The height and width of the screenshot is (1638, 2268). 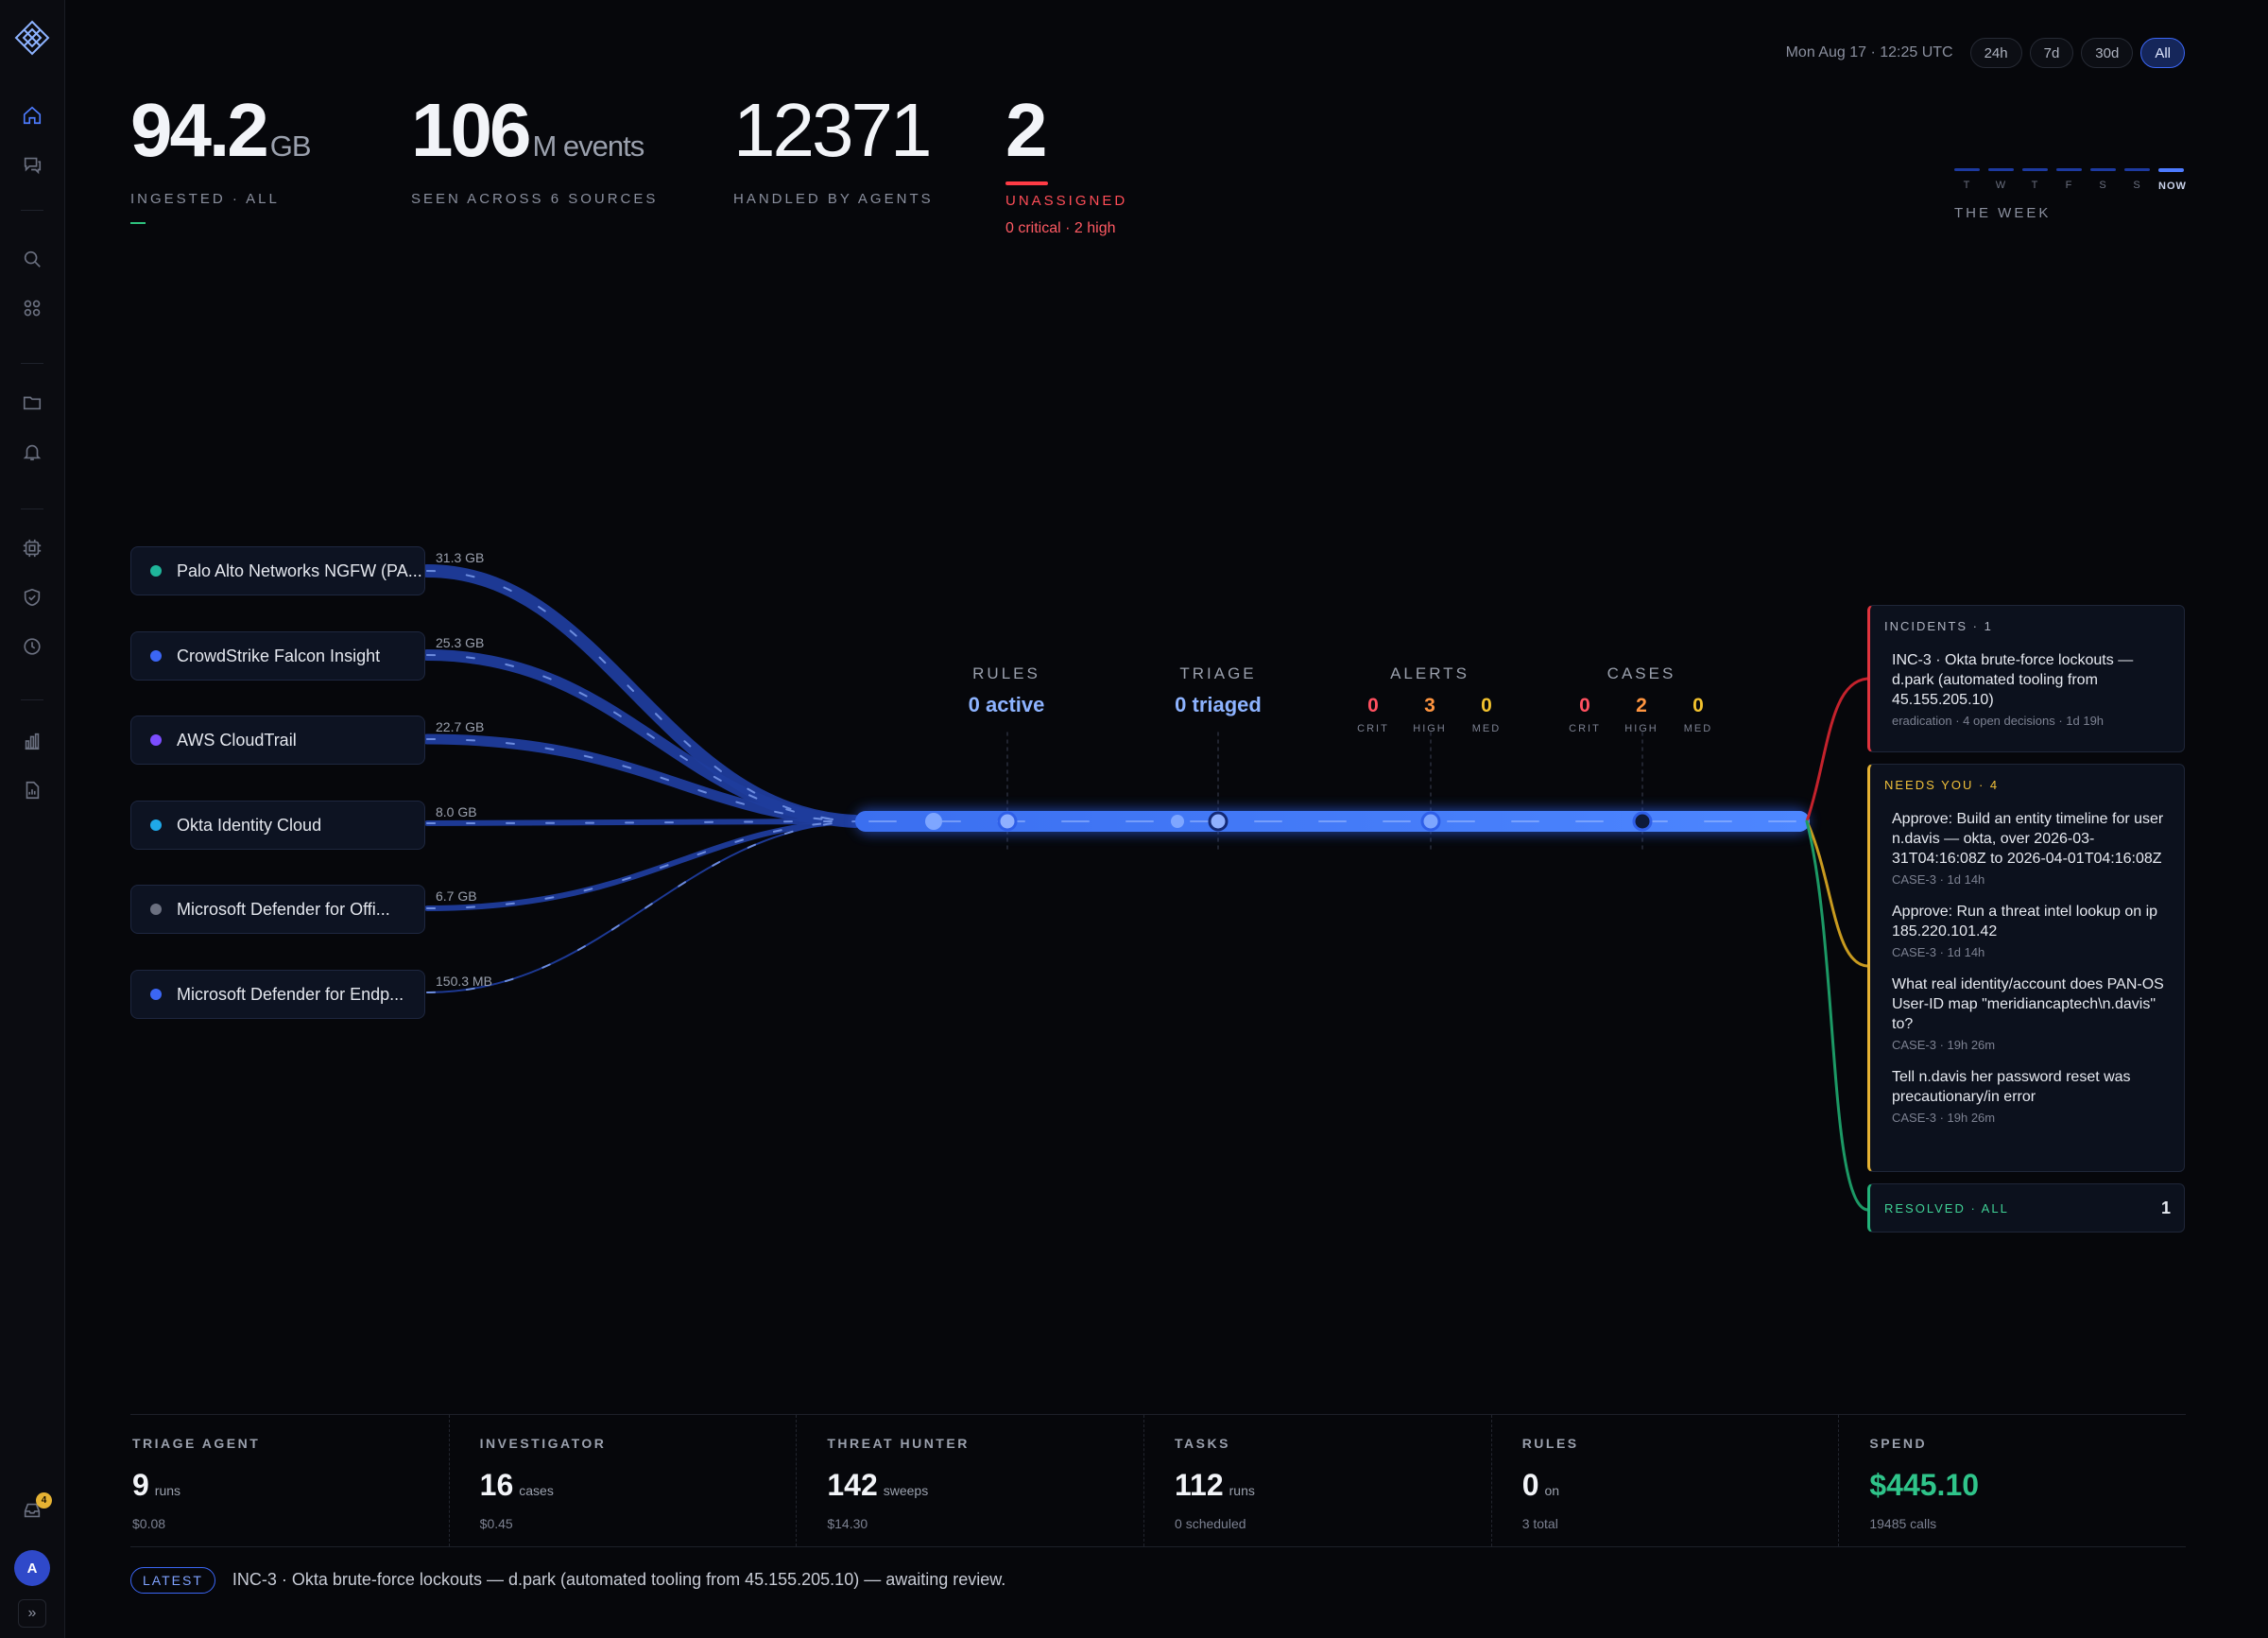 I want to click on stage-title: CASES, so click(x=1641, y=673).